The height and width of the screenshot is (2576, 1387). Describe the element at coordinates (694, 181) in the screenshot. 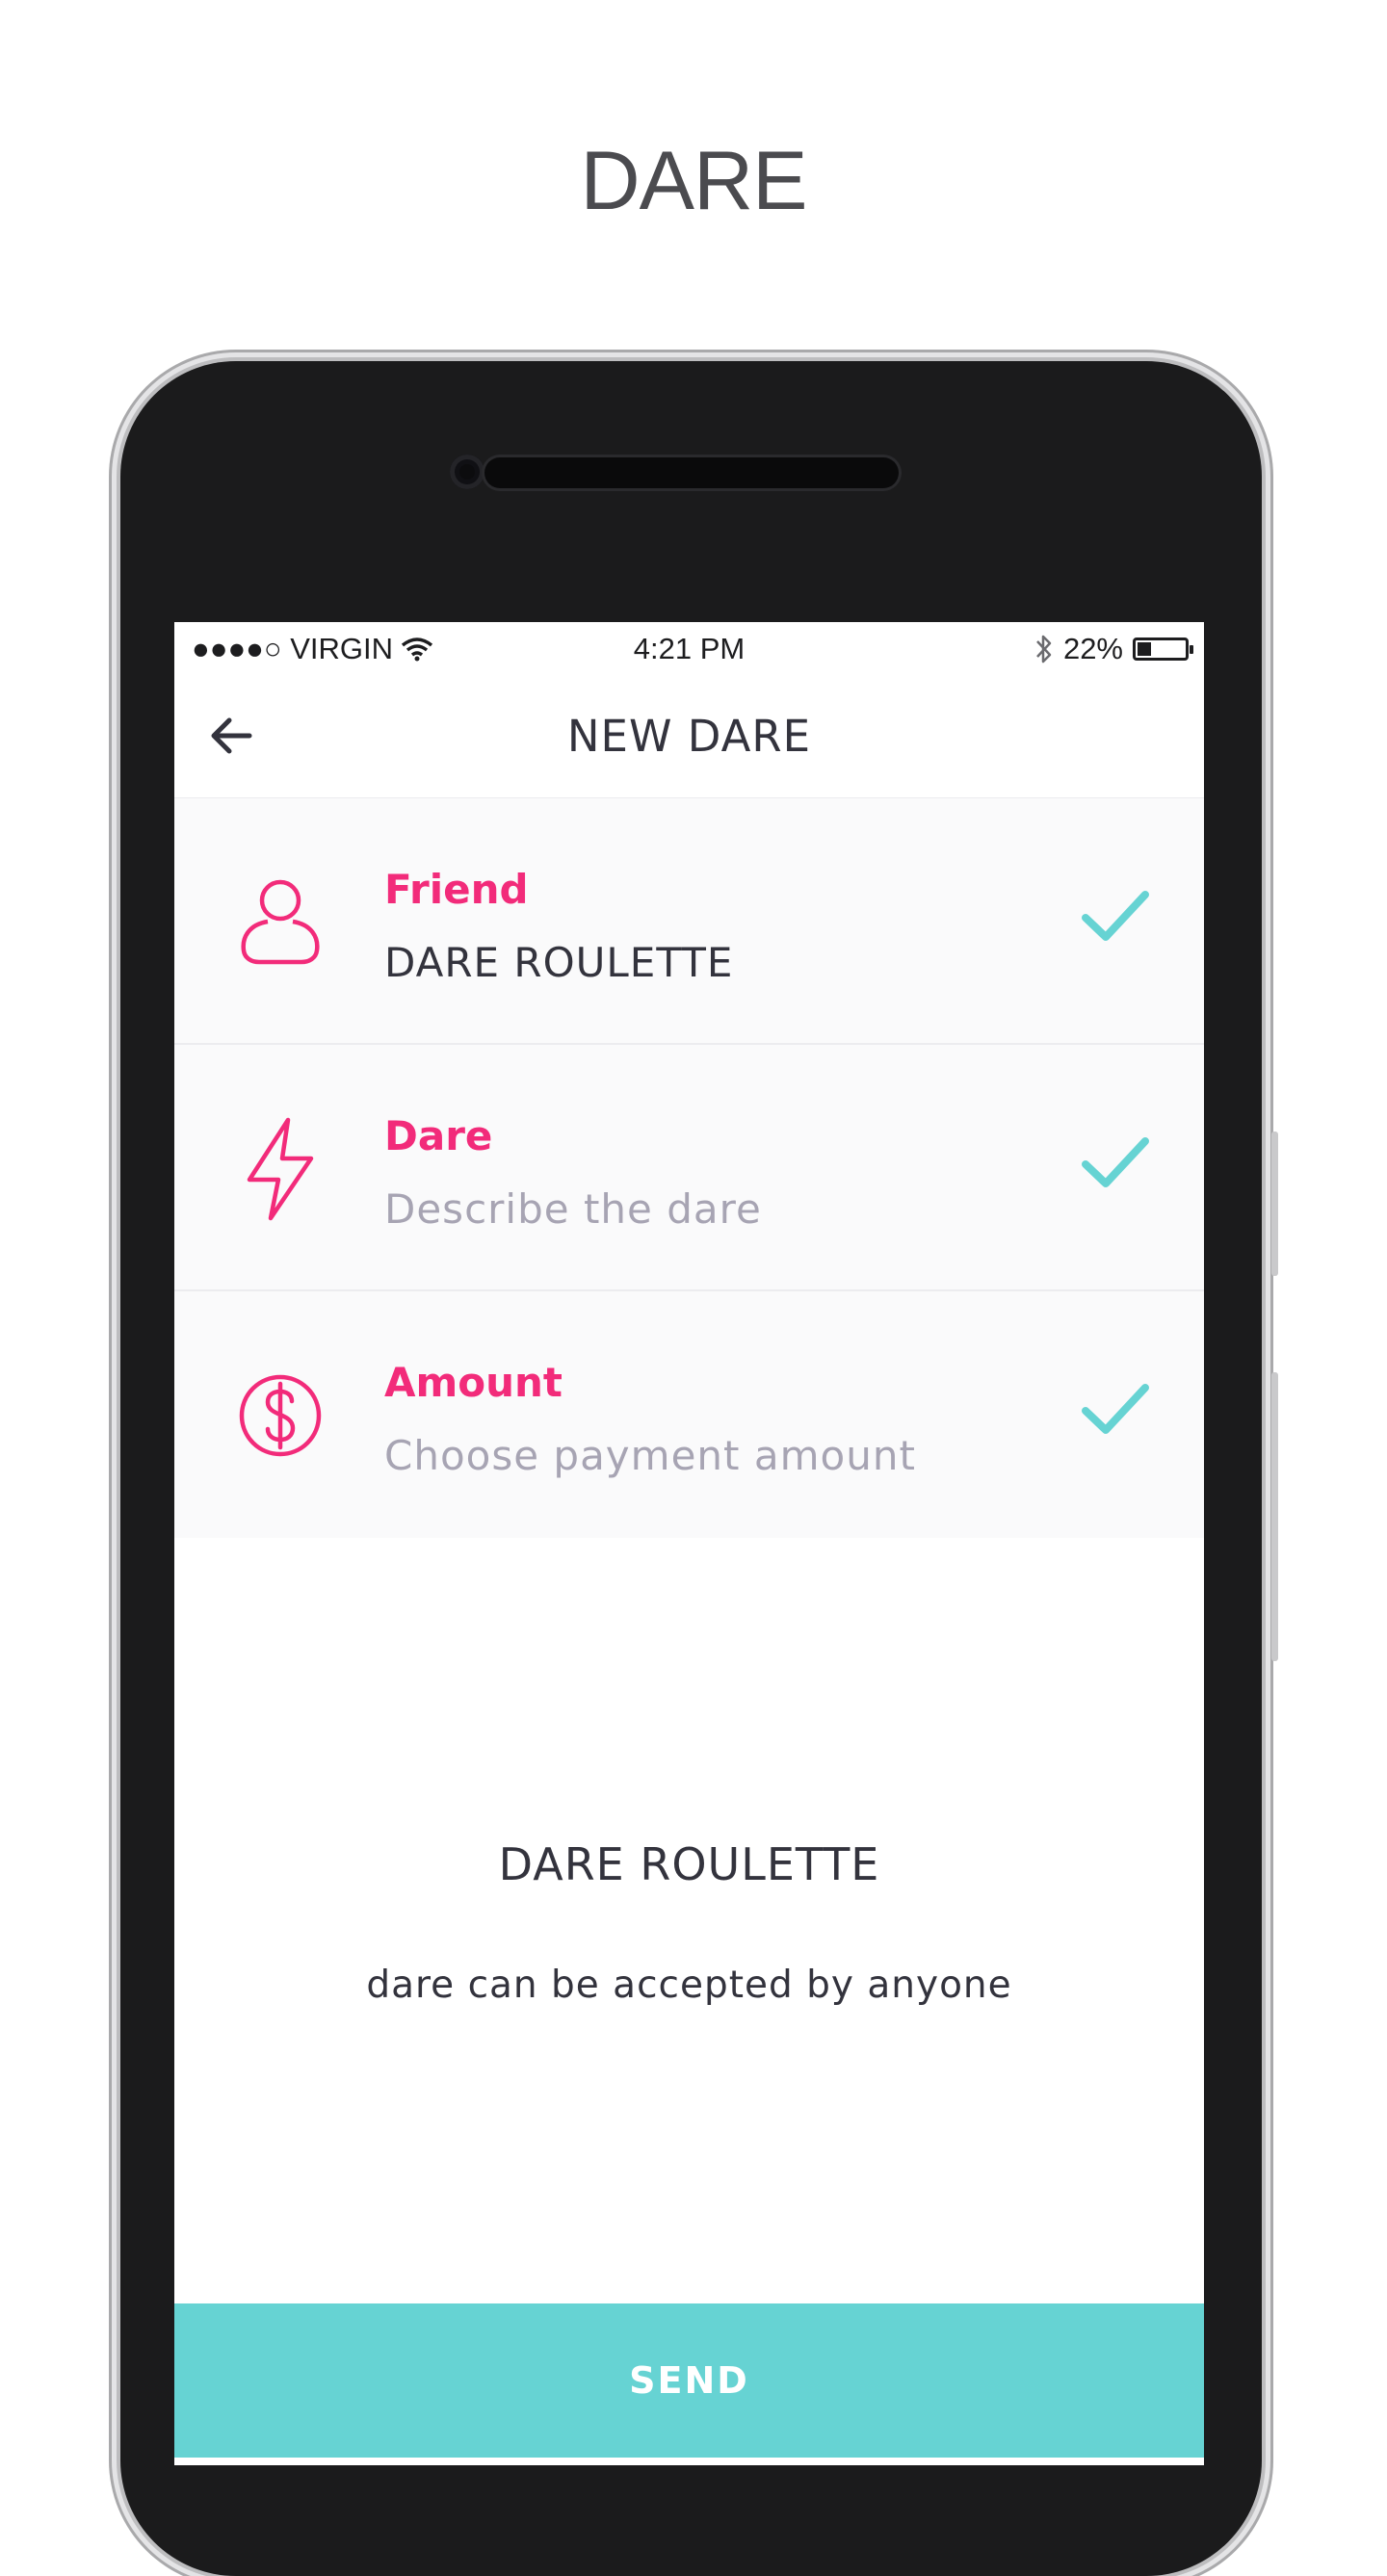

I see `page-headline: DARE` at that location.